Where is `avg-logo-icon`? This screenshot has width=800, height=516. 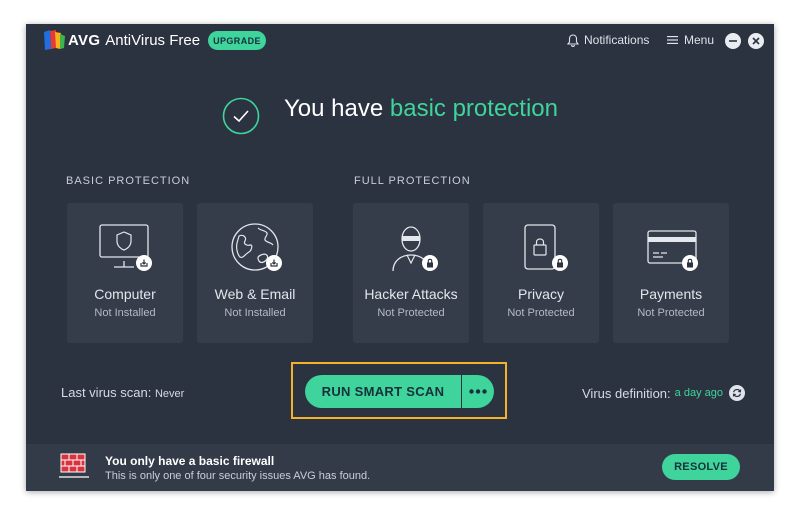 avg-logo-icon is located at coordinates (54, 40).